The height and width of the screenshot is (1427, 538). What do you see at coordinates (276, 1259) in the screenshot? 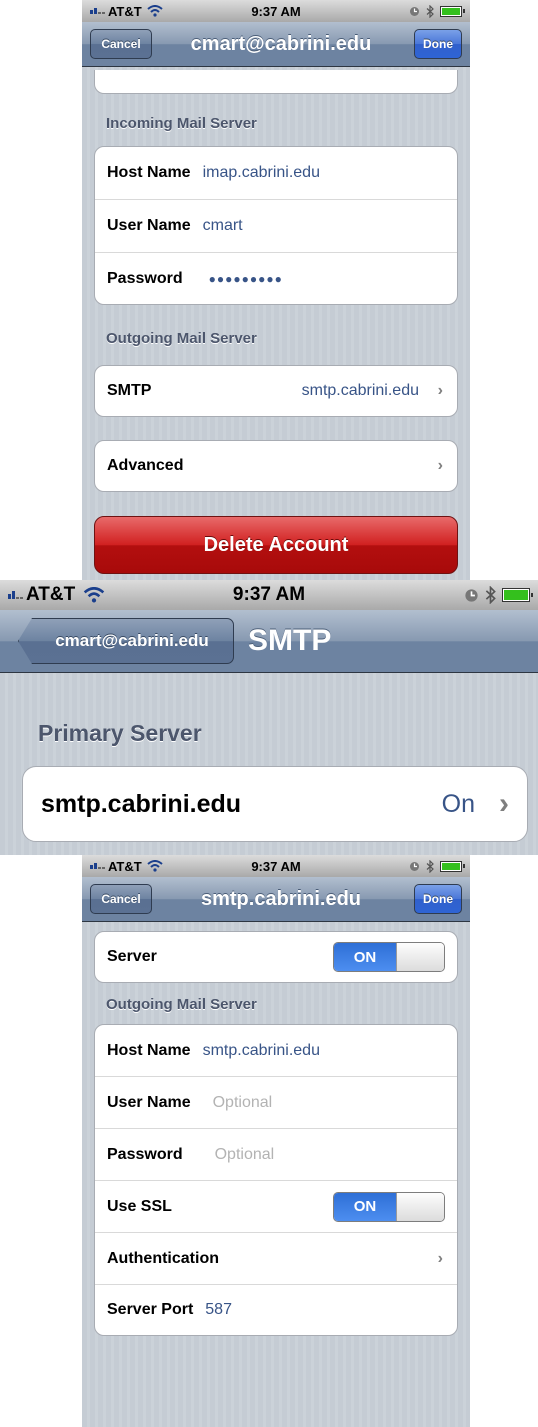
I see `authentication-row: Authentication ›` at bounding box center [276, 1259].